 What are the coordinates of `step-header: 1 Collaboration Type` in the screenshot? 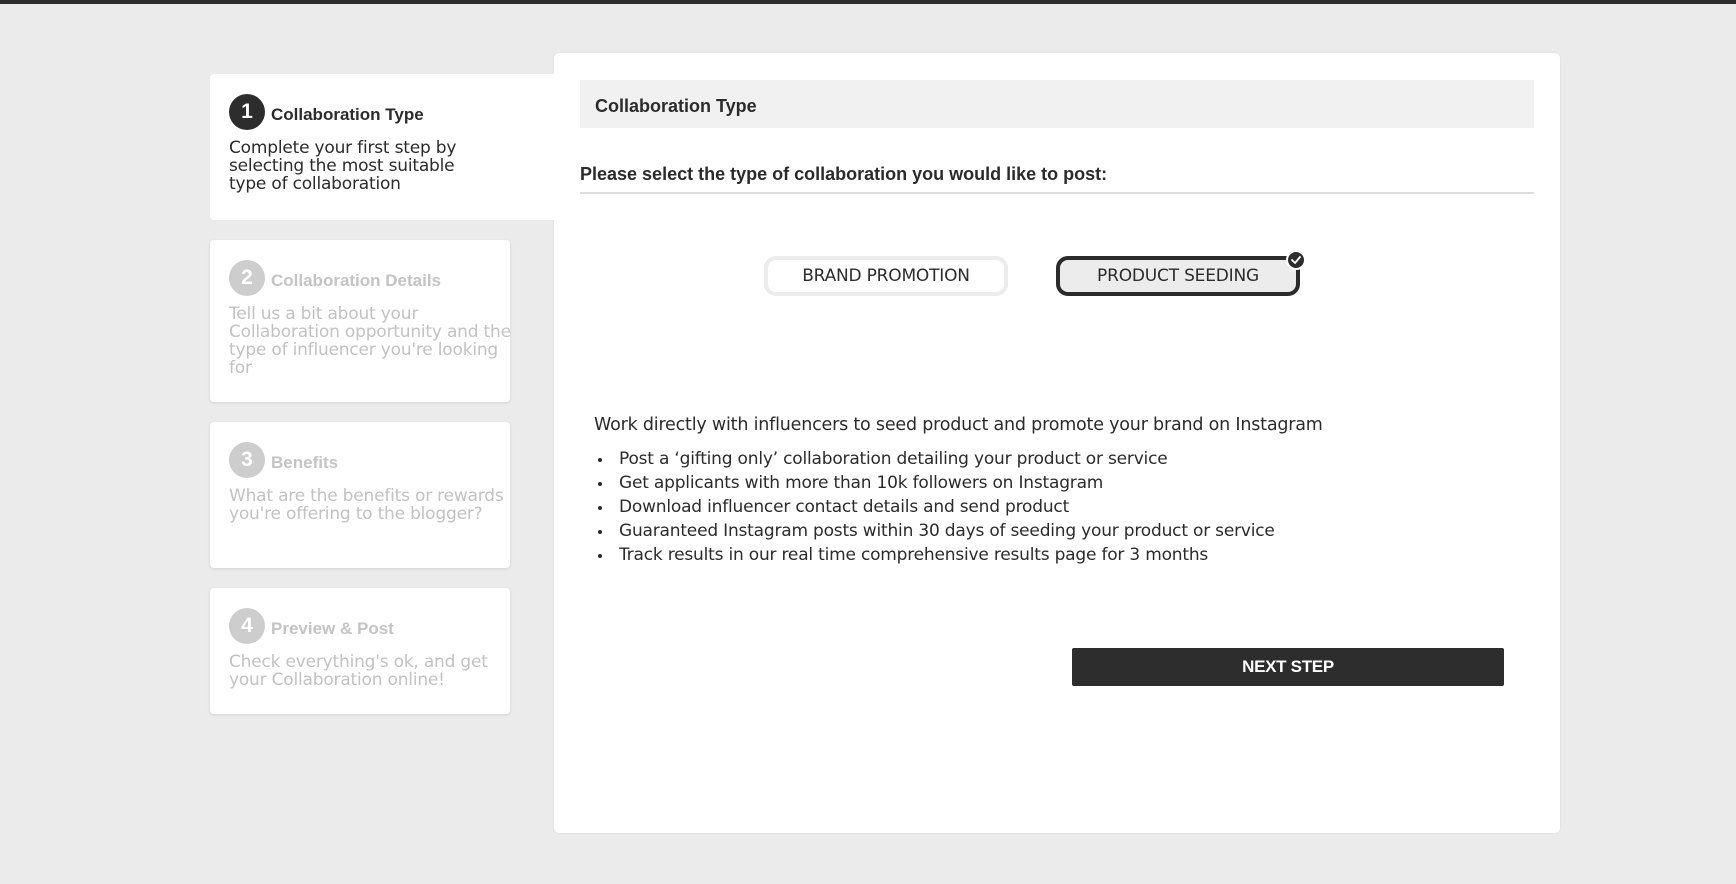 It's located at (383, 112).